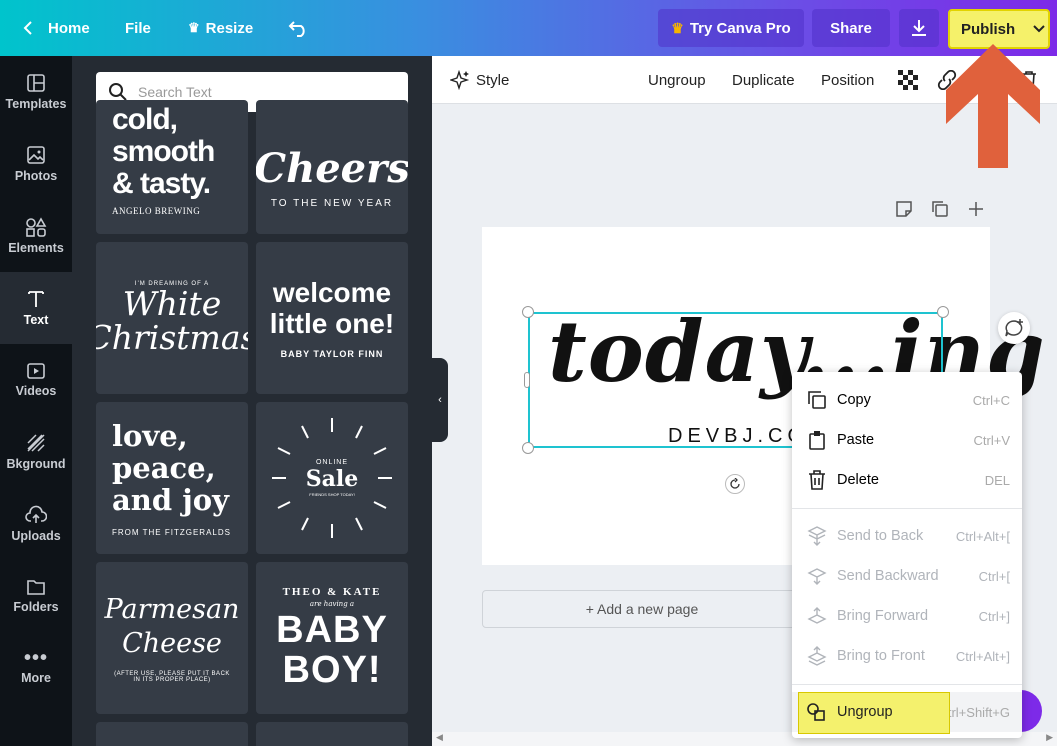 The width and height of the screenshot is (1057, 746). I want to click on menu-item-copy: Copy Ctrl+C, so click(907, 400).